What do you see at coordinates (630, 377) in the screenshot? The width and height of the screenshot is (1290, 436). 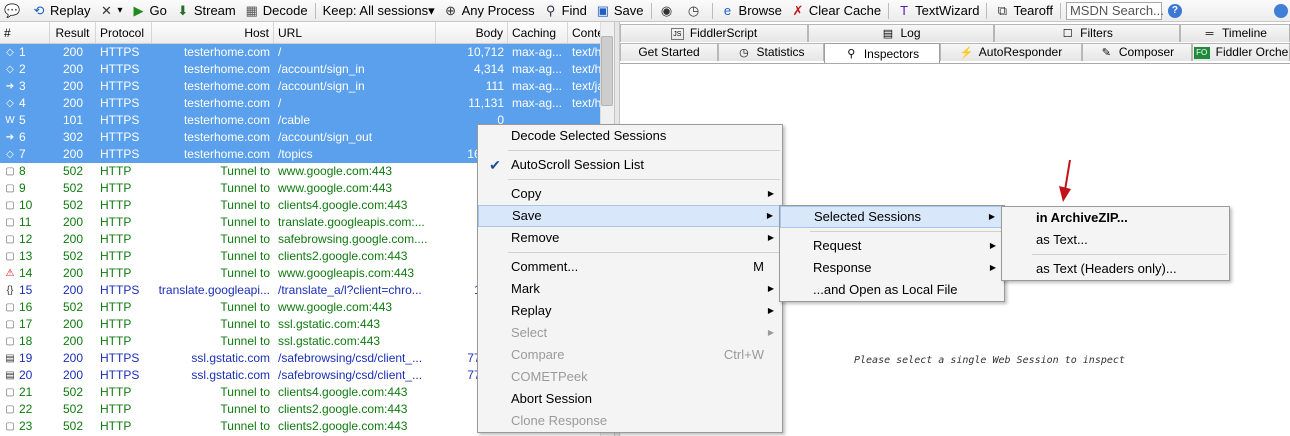 I see `menu-item-cometpeek: COMETPeek` at bounding box center [630, 377].